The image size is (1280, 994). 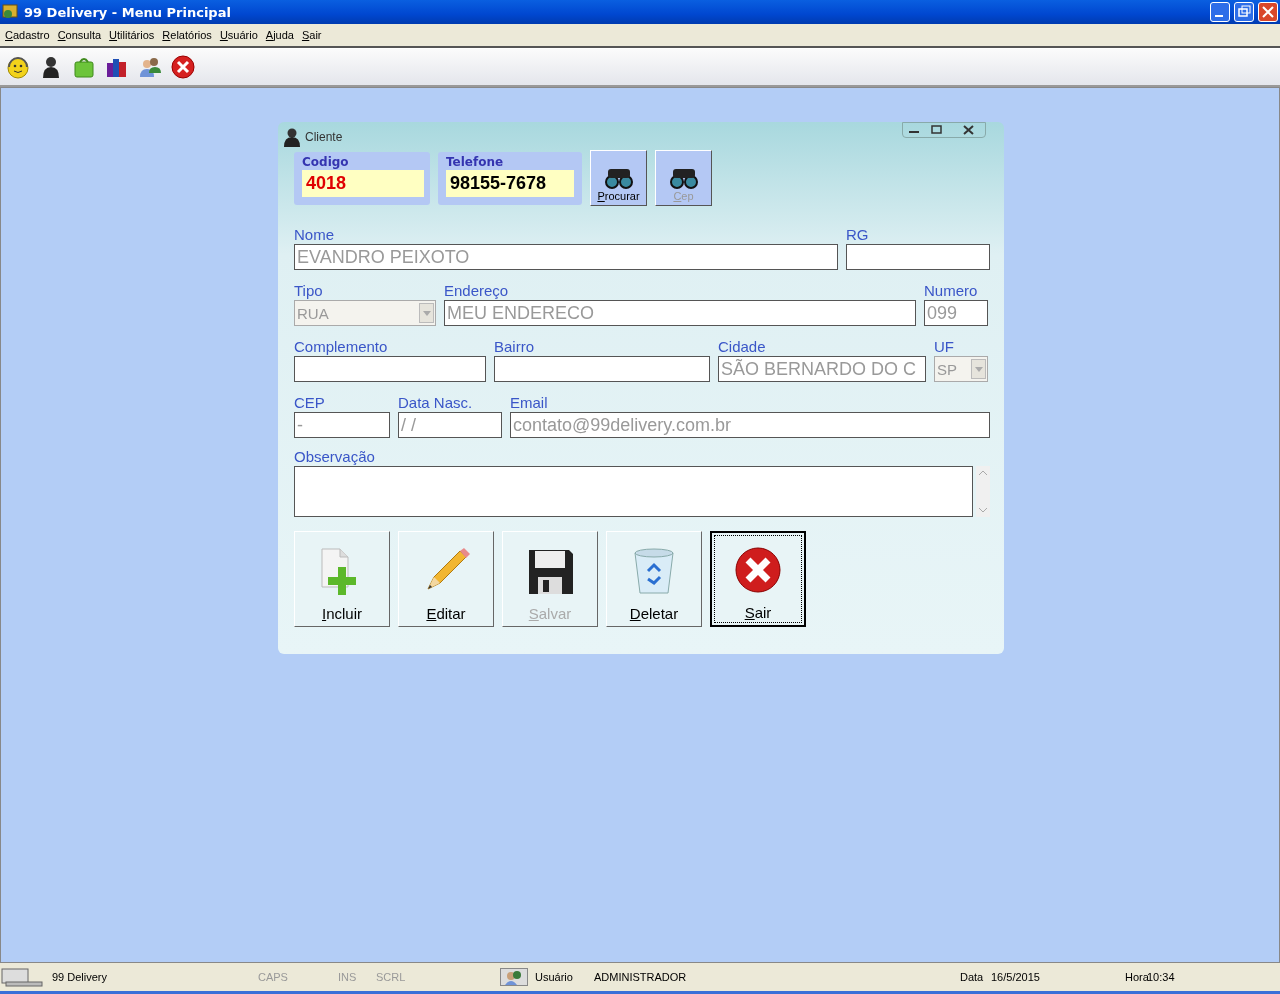 What do you see at coordinates (314, 235) in the screenshot?
I see `field-label: Nome` at bounding box center [314, 235].